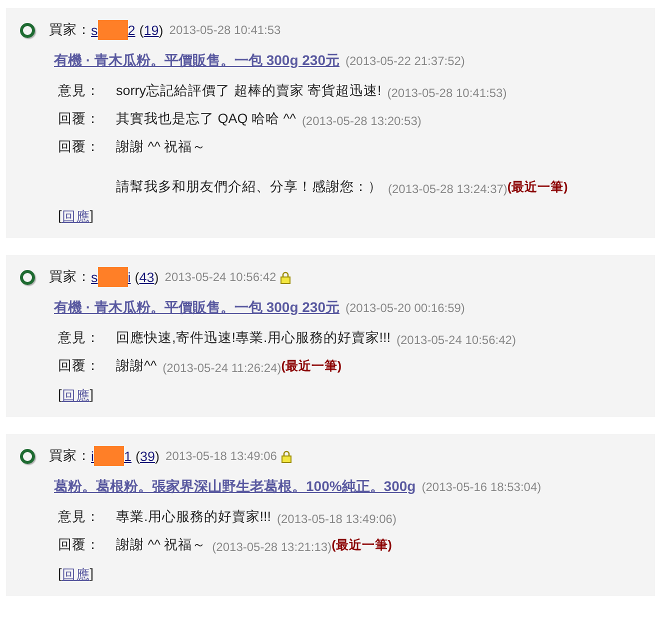  I want to click on entry-time: (2013-05-28 13:21:13), so click(272, 547).